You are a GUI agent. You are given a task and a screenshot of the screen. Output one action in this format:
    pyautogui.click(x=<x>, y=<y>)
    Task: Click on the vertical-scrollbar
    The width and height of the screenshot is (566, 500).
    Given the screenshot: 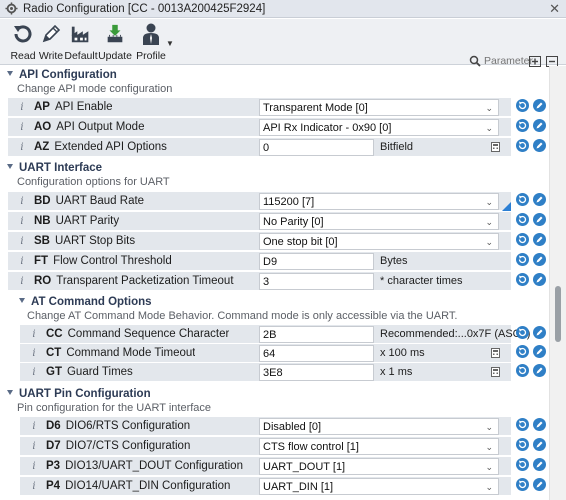 What is the action you would take?
    pyautogui.click(x=557, y=283)
    